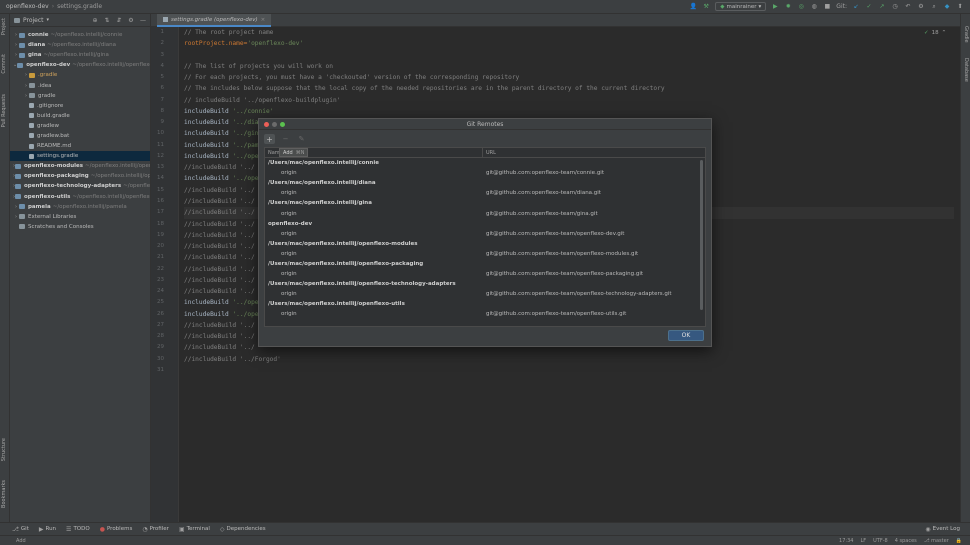 Image resolution: width=970 pixels, height=545 pixels. What do you see at coordinates (966, 34) in the screenshot?
I see `tool-tab-gradle: Gradle` at bounding box center [966, 34].